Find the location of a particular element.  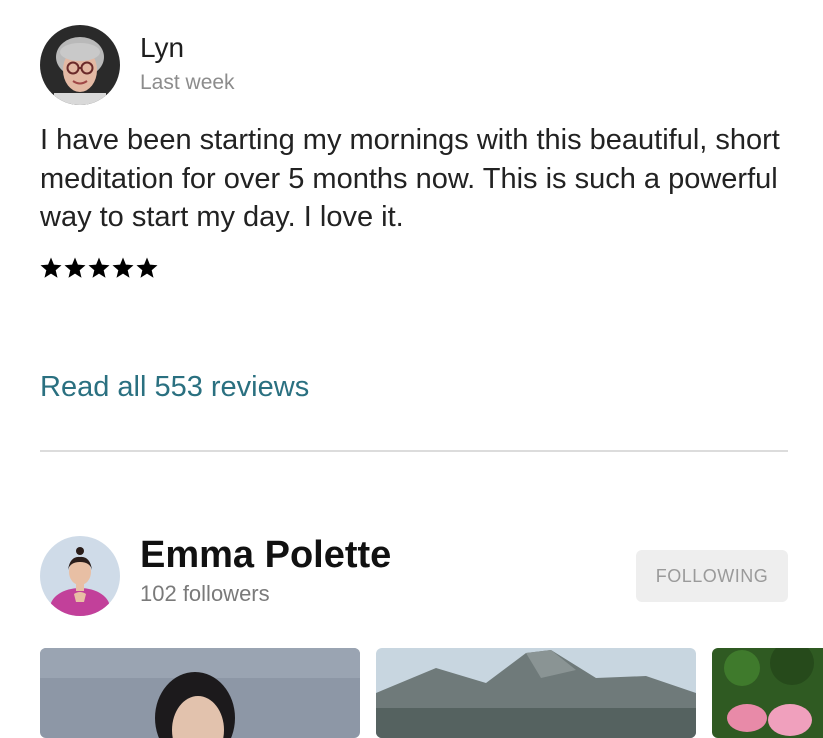

teacher-avatar is located at coordinates (80, 576).